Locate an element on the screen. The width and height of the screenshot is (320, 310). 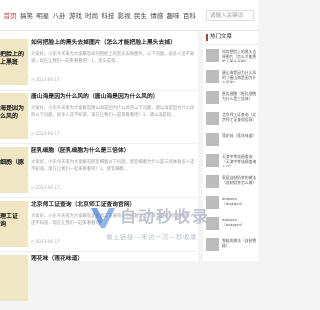
category-nav: 首页 搞笑 明星 八卦 游戏 时尚 科技 影视 民生 情感 趣味 百科 is located at coordinates (100, 16).